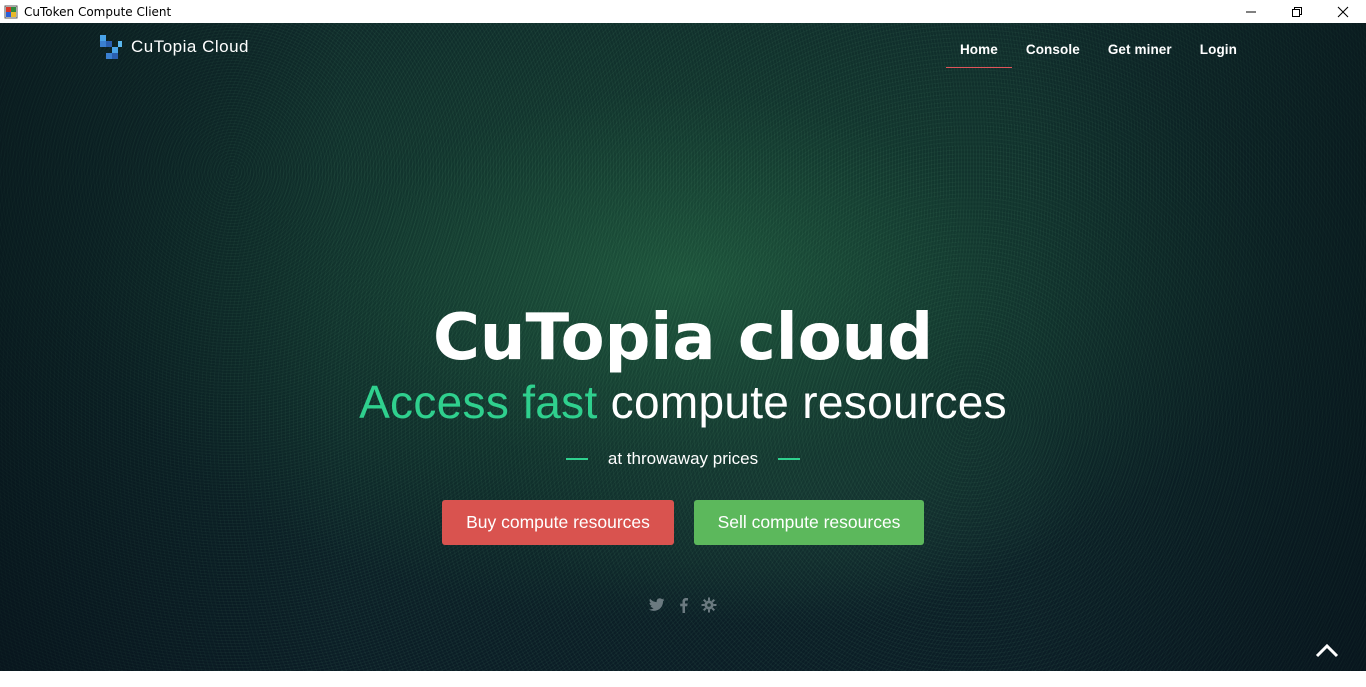  Describe the element at coordinates (683, 11) in the screenshot. I see `window-titlebar: CuToken Compute Client` at that location.